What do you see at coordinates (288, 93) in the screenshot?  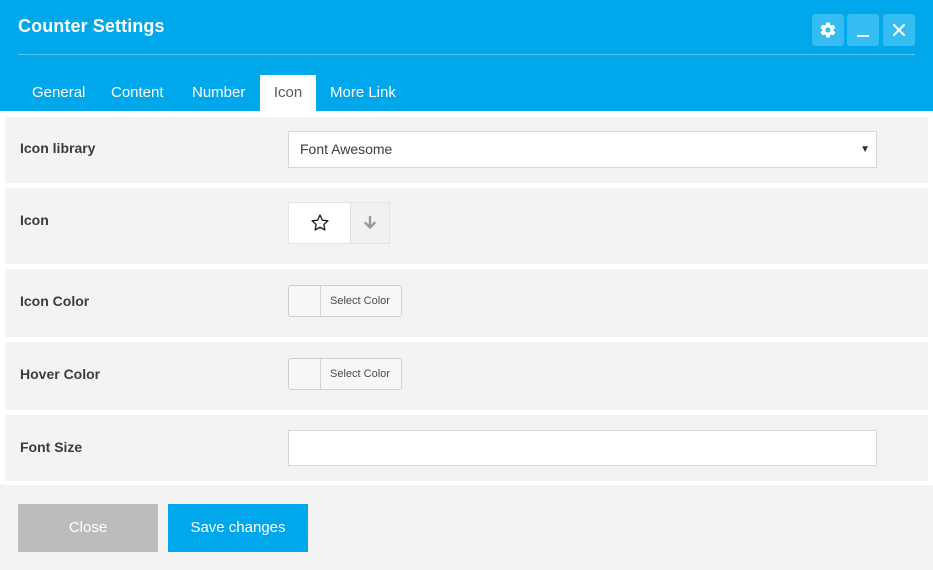 I see `tab-icon: Icon` at bounding box center [288, 93].